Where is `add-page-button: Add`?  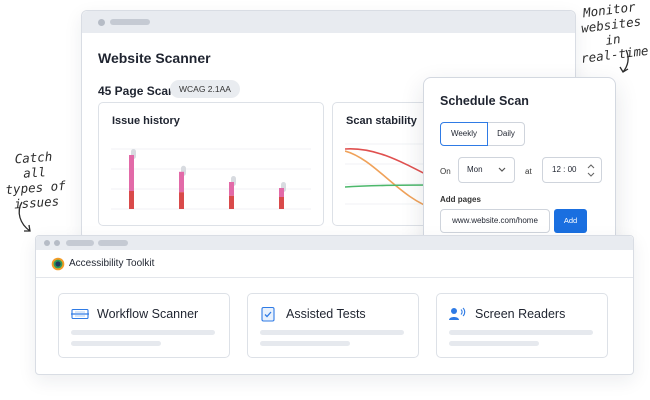
add-page-button: Add is located at coordinates (570, 221).